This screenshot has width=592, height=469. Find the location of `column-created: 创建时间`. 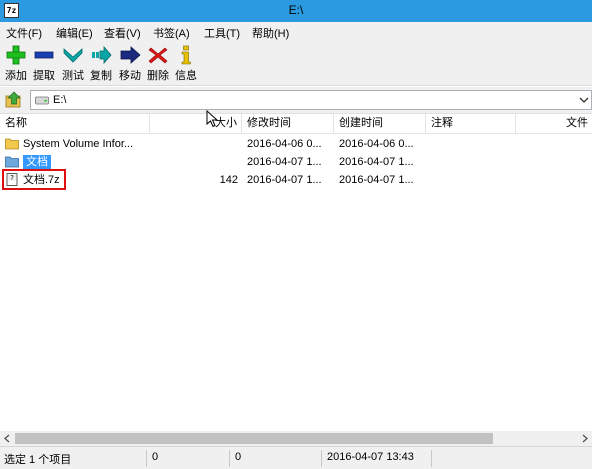

column-created: 创建时间 is located at coordinates (380, 124).